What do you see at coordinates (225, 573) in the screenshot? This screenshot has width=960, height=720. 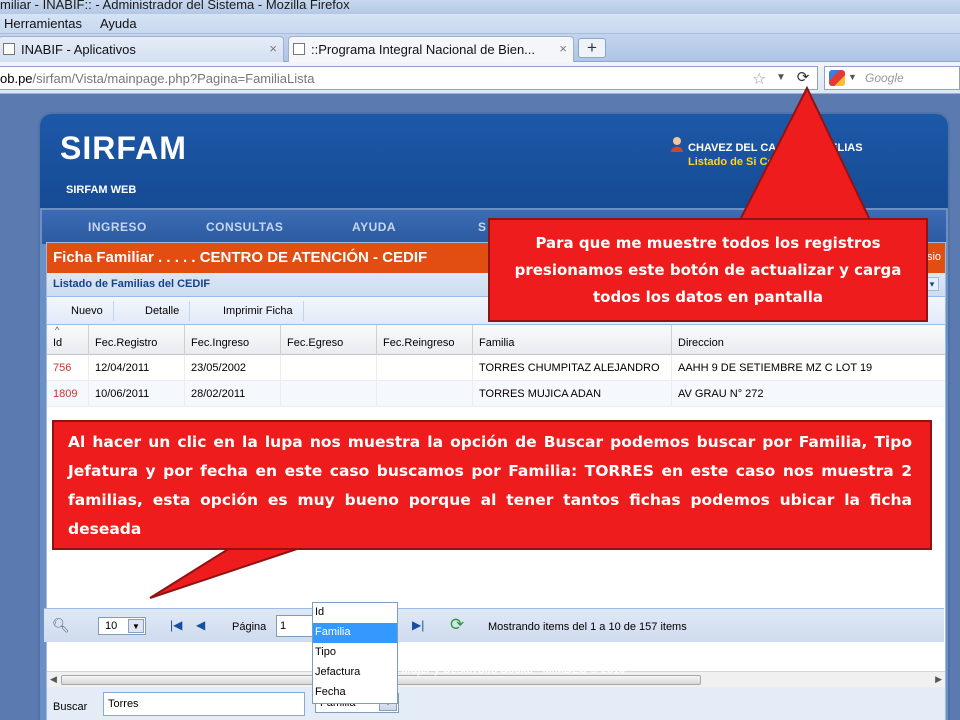 I see `callout-pointer-search` at bounding box center [225, 573].